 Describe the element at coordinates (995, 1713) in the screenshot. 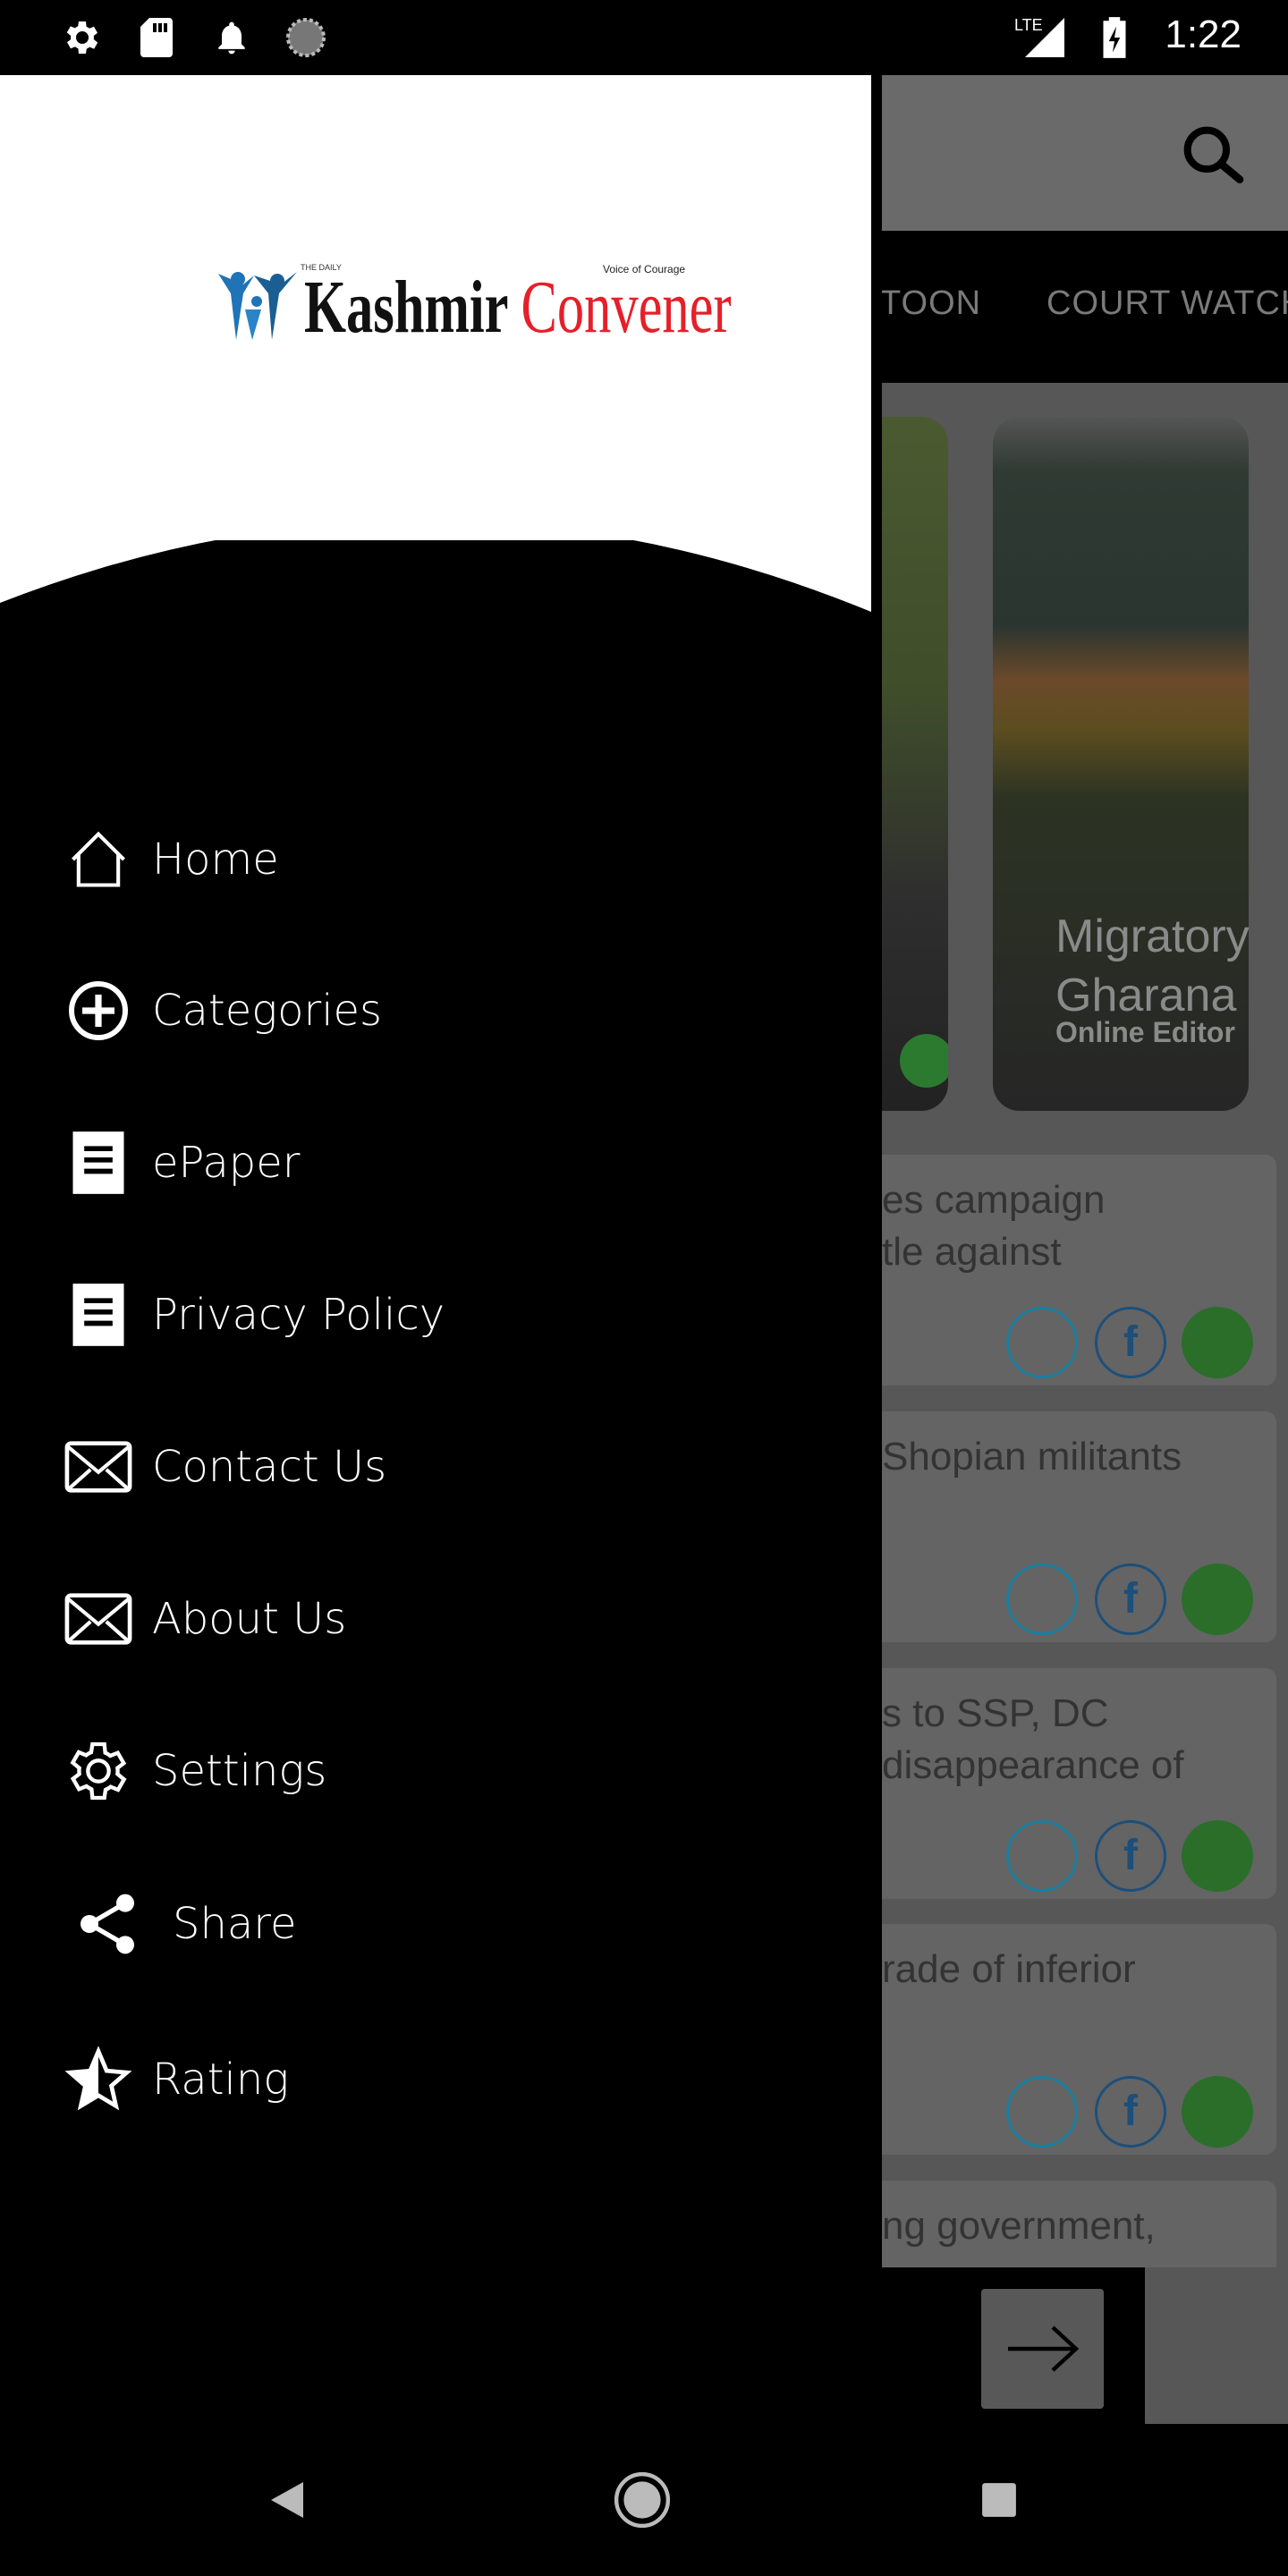

I see `headline-line: s to SSP, DC` at that location.